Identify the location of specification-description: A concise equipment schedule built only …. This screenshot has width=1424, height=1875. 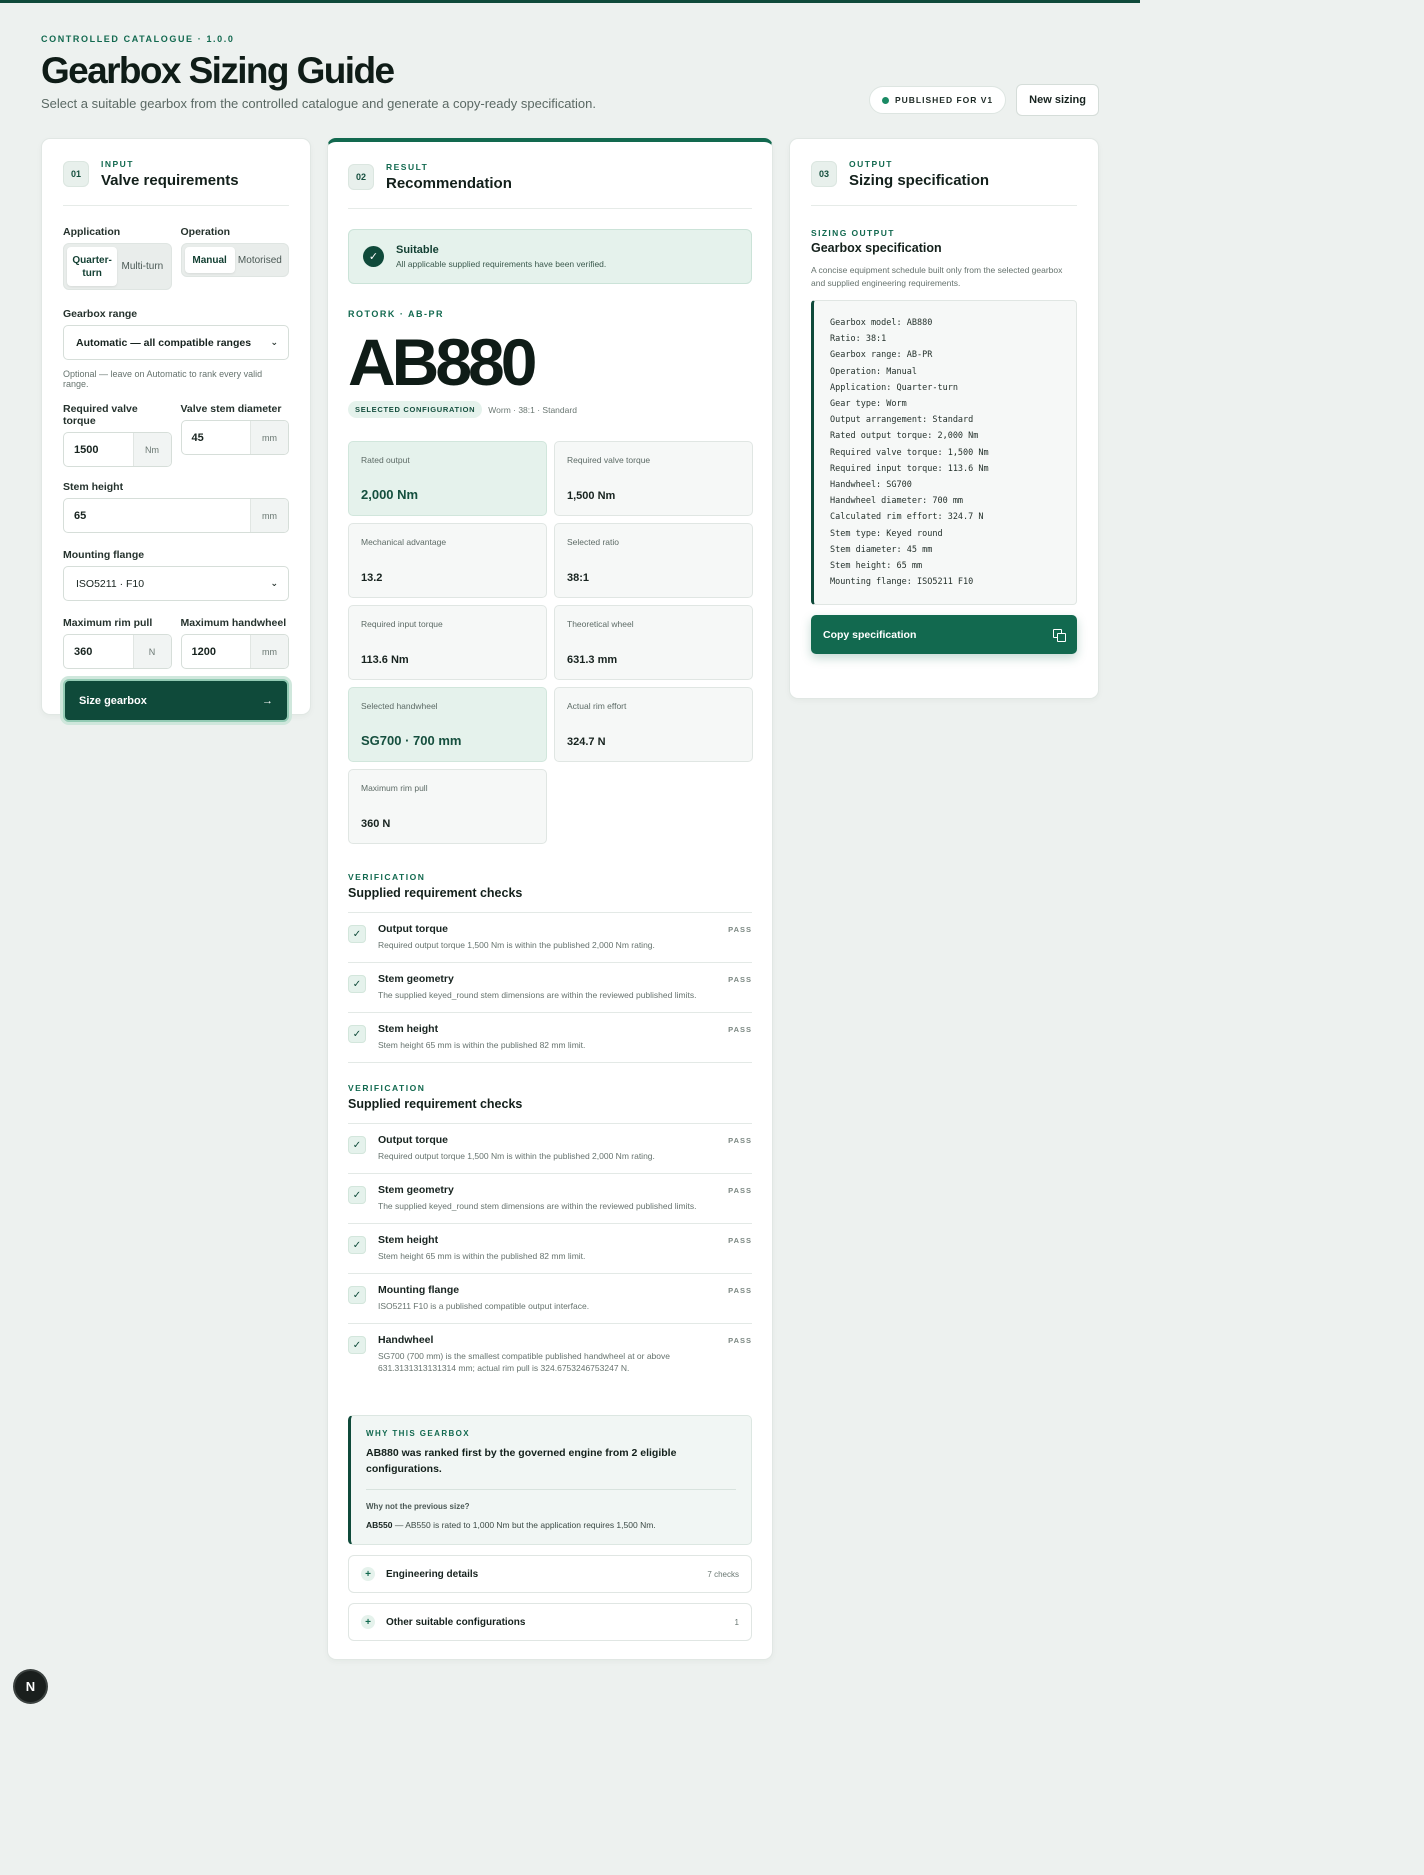
(937, 276).